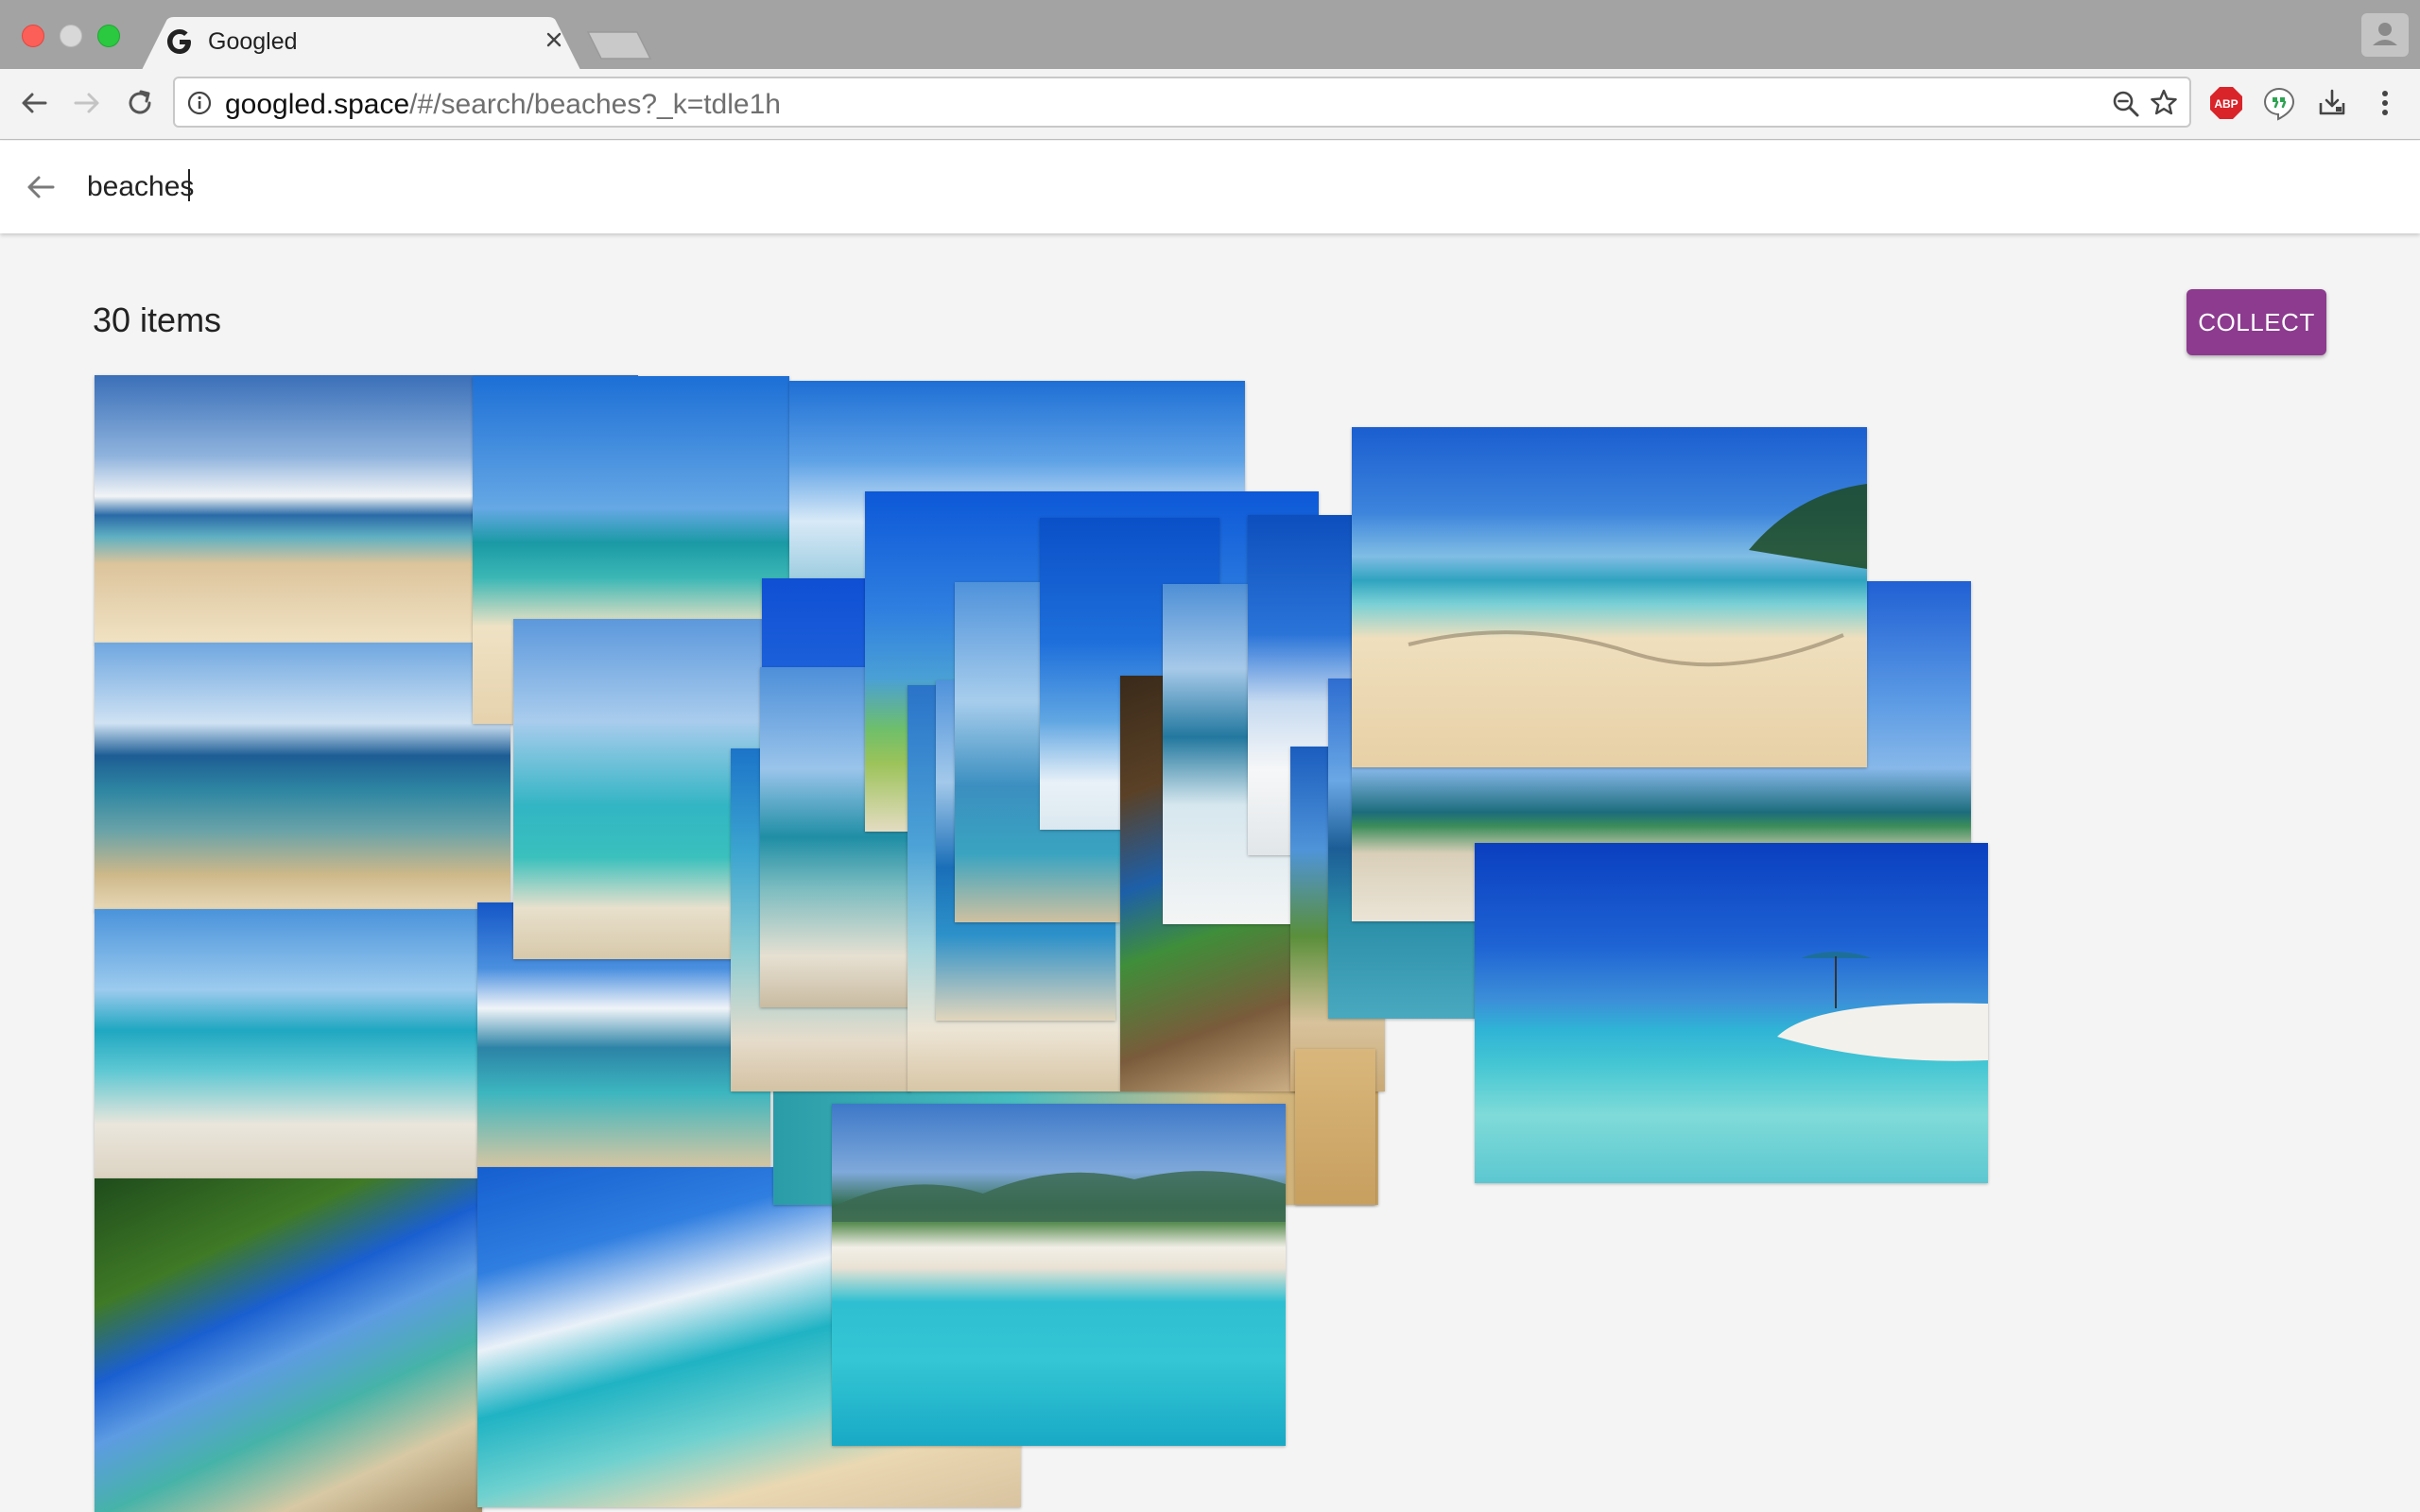 This screenshot has width=2420, height=1512. What do you see at coordinates (253, 41) in the screenshot?
I see `tab-title: Googled` at bounding box center [253, 41].